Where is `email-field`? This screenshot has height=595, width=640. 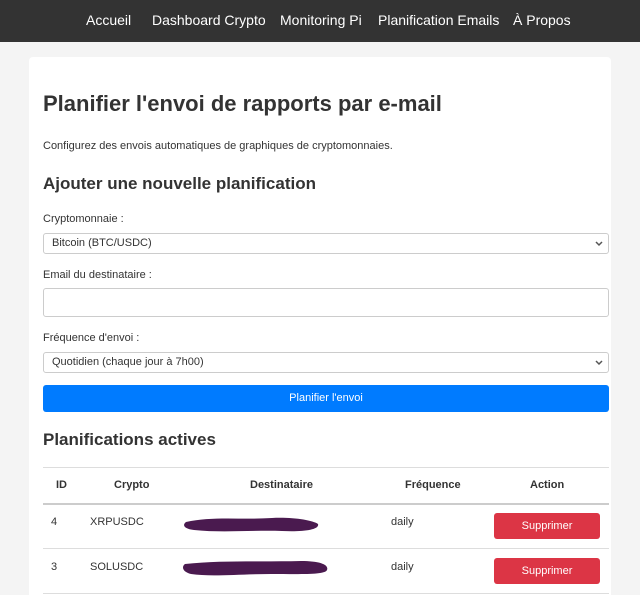 email-field is located at coordinates (326, 302).